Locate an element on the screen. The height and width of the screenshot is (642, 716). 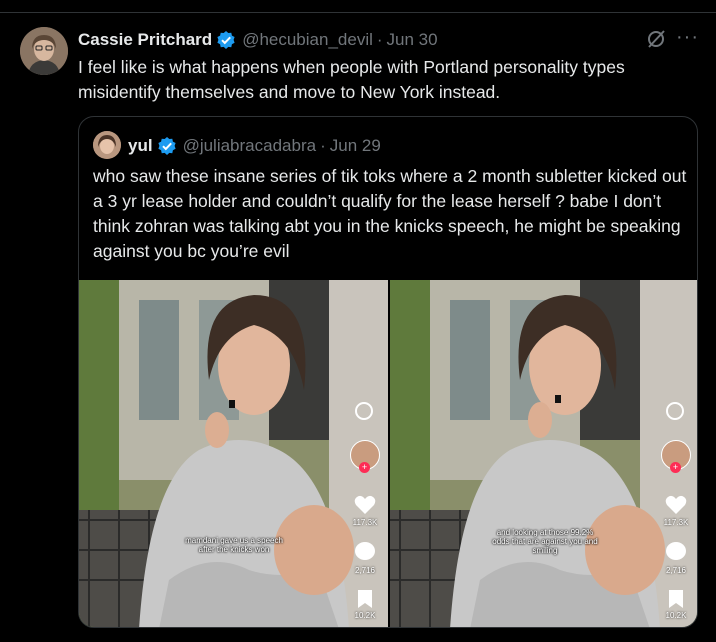
quote-author-avatar is located at coordinates (107, 145).